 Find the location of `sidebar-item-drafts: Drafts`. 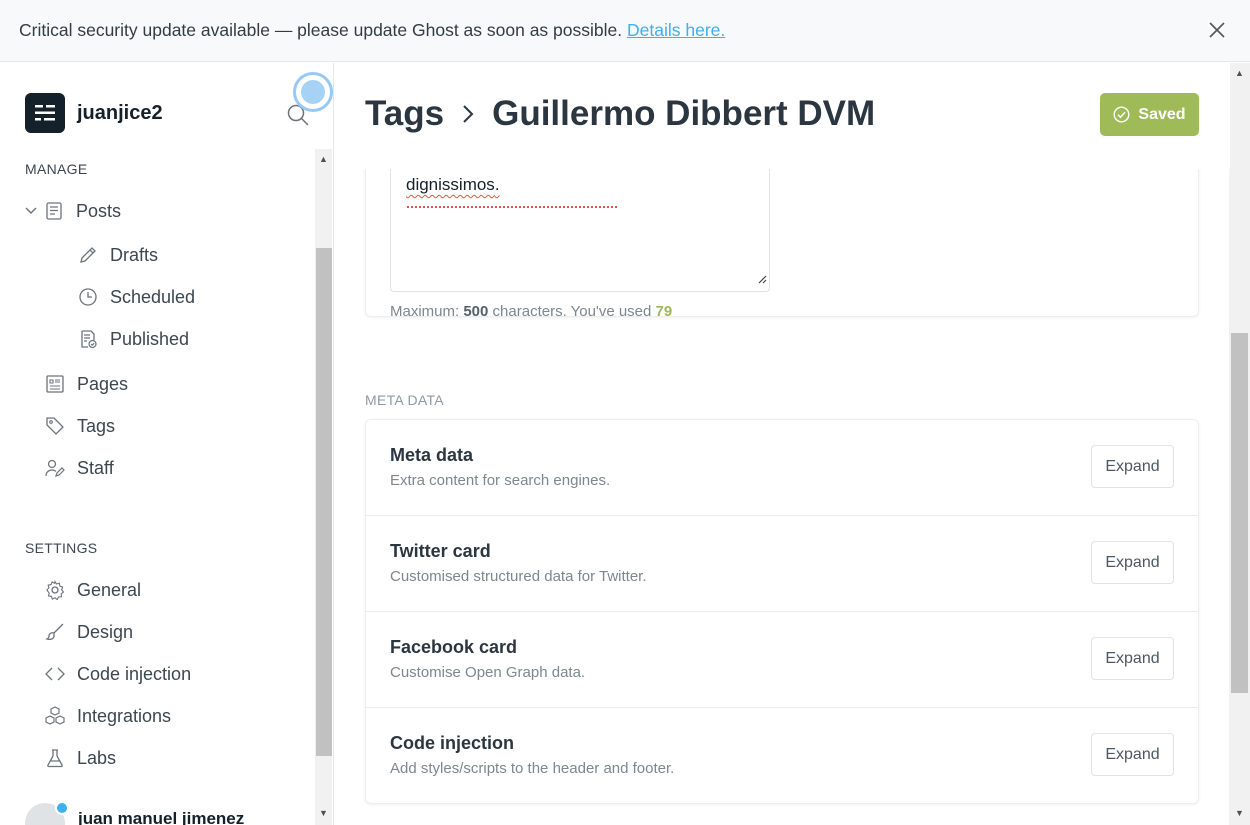

sidebar-item-drafts: Drafts is located at coordinates (118, 255).